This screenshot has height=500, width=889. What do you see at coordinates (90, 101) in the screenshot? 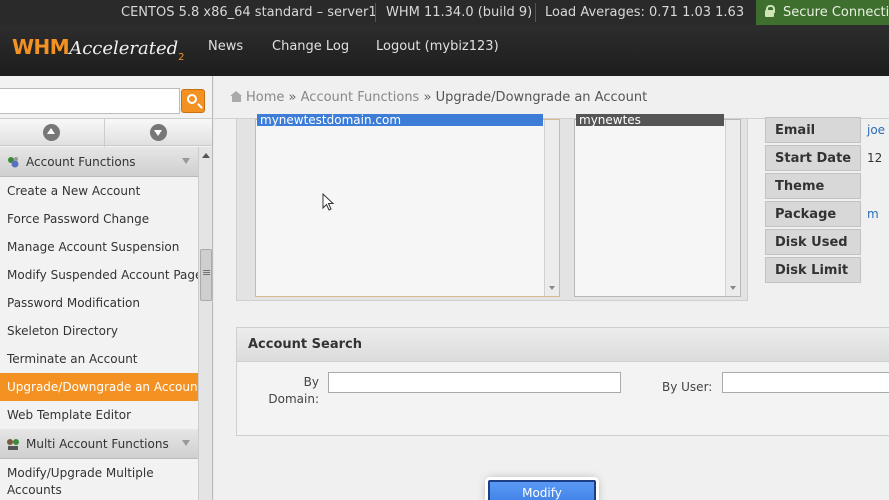
I see `sidebar-search-input` at bounding box center [90, 101].